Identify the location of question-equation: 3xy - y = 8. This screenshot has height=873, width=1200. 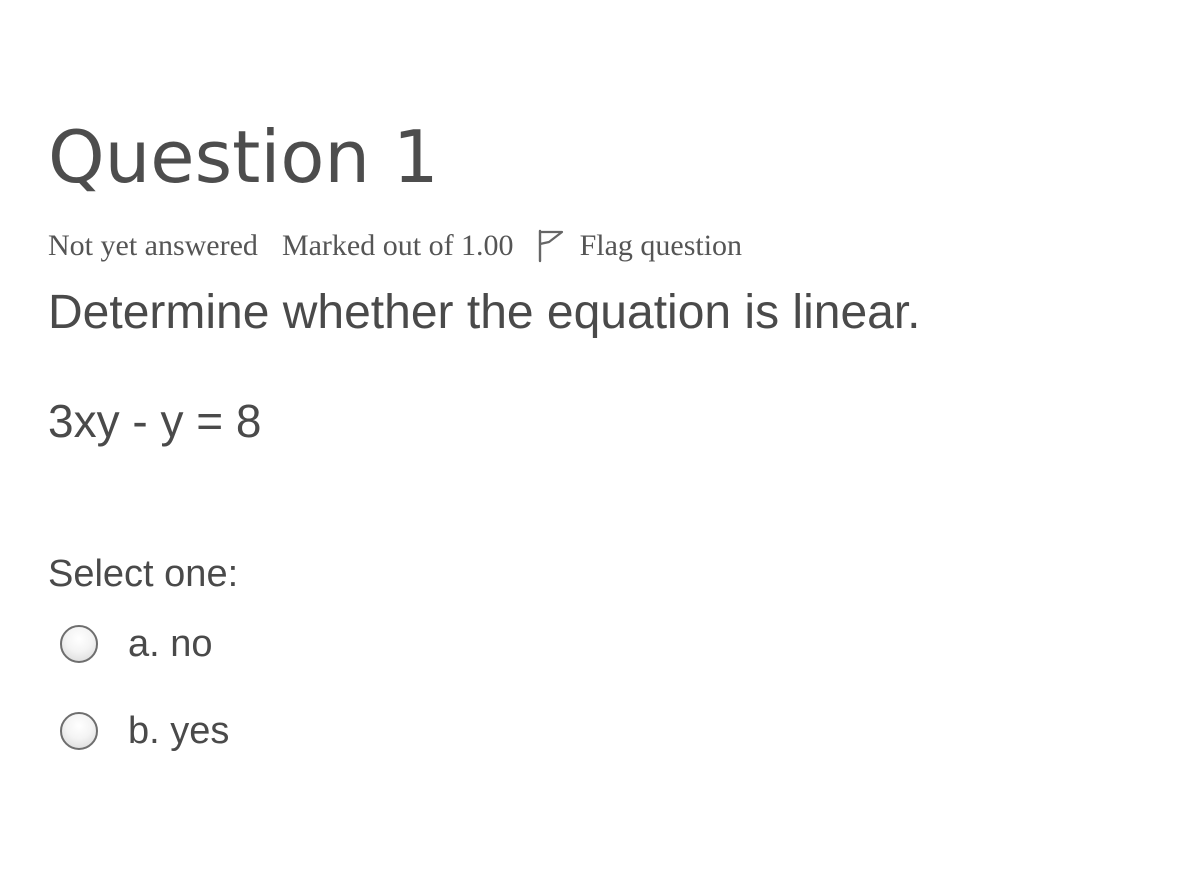
(155, 421).